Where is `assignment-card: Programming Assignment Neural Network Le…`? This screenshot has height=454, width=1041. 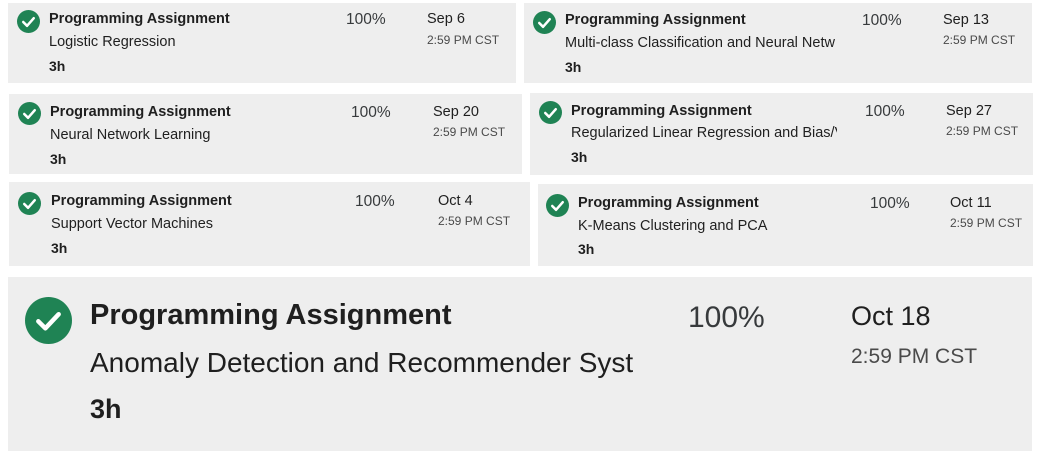 assignment-card: Programming Assignment Neural Network Le… is located at coordinates (265, 134).